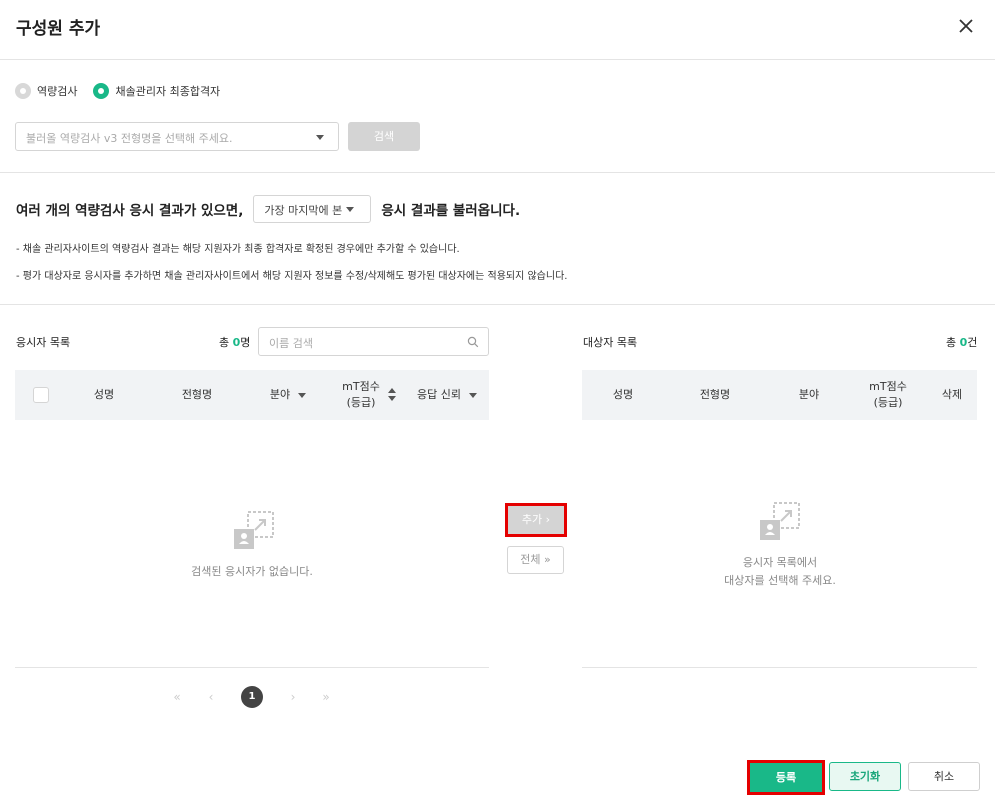 Image resolution: width=995 pixels, height=807 pixels. What do you see at coordinates (779, 395) in the screenshot?
I see `target-table-header: 성명 전형명 분야 mT점수 (등급) 삭제` at bounding box center [779, 395].